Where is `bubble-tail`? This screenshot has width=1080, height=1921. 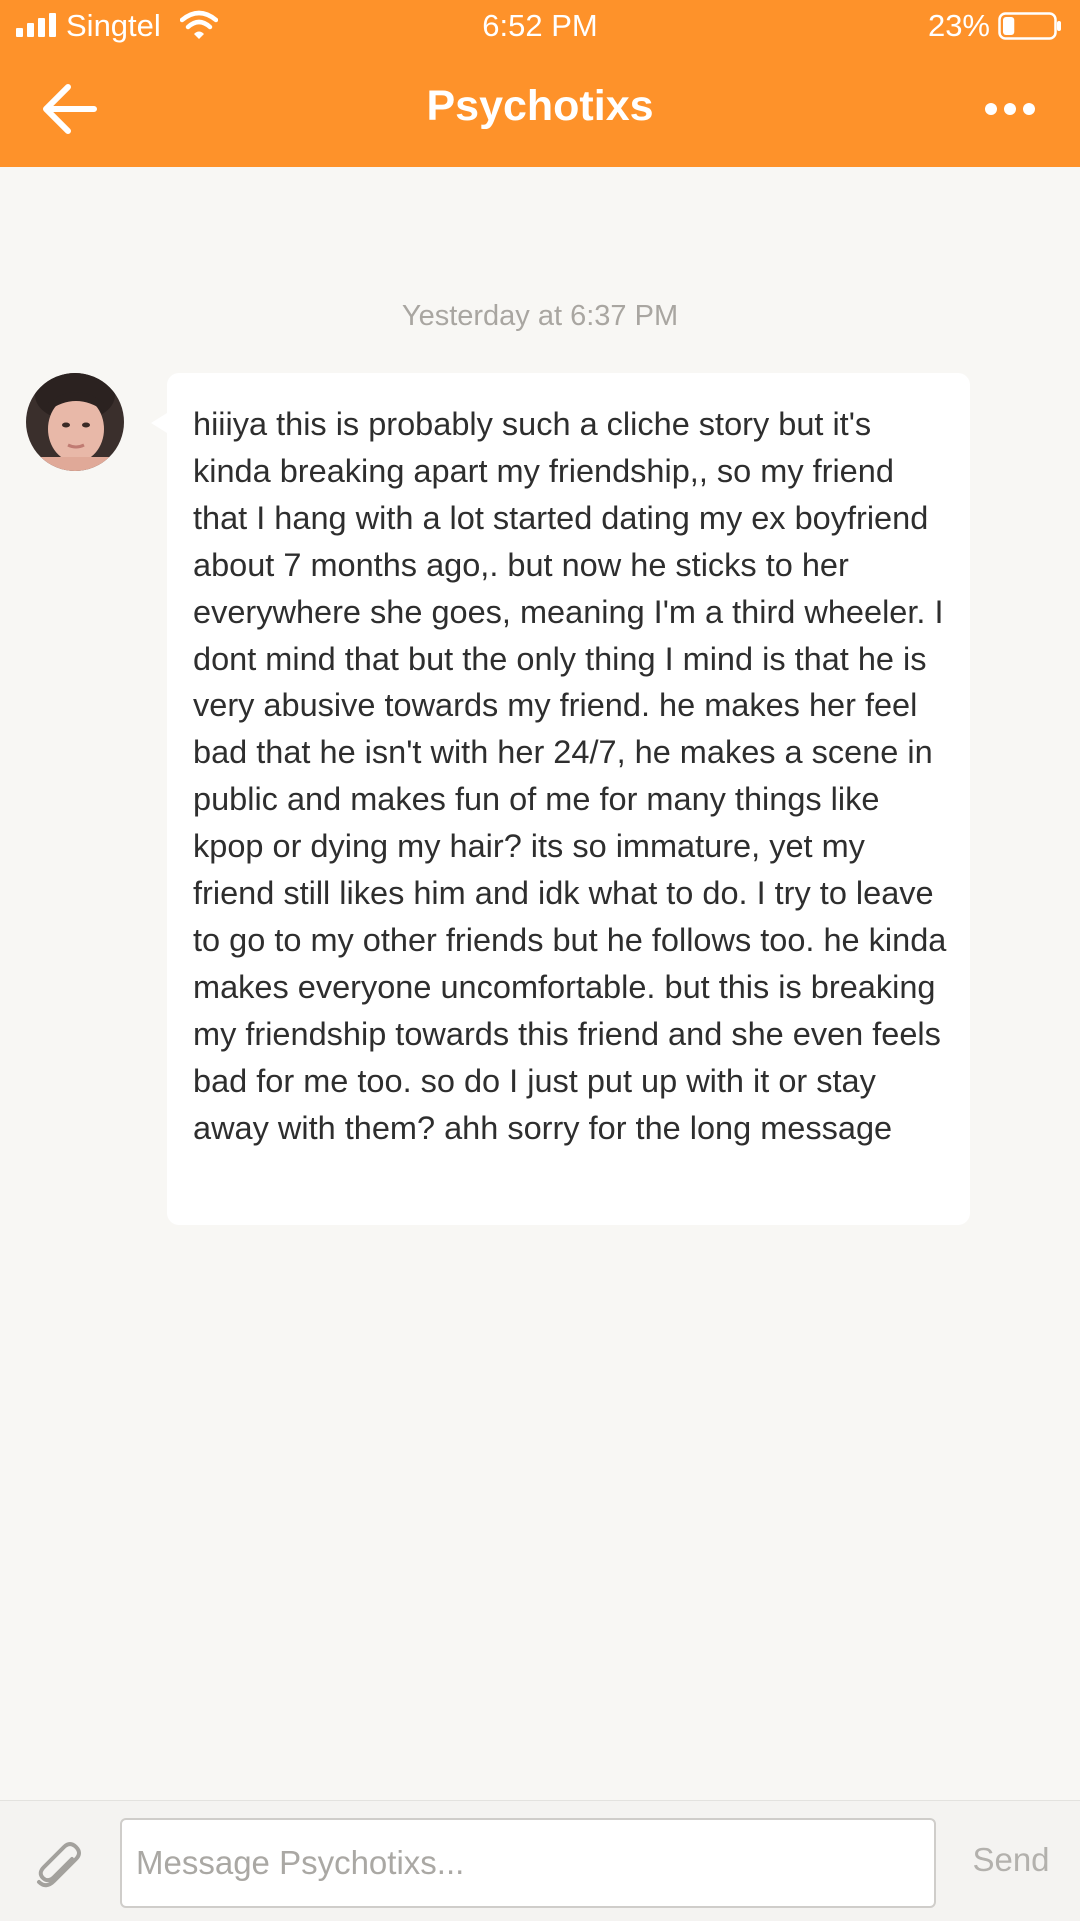
bubble-tail is located at coordinates (159, 423).